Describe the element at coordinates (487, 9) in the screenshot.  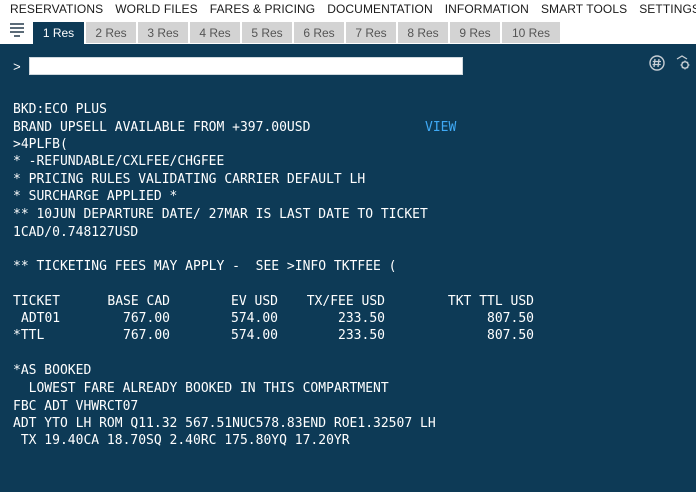
I see `menu-information: INFORMATION` at that location.